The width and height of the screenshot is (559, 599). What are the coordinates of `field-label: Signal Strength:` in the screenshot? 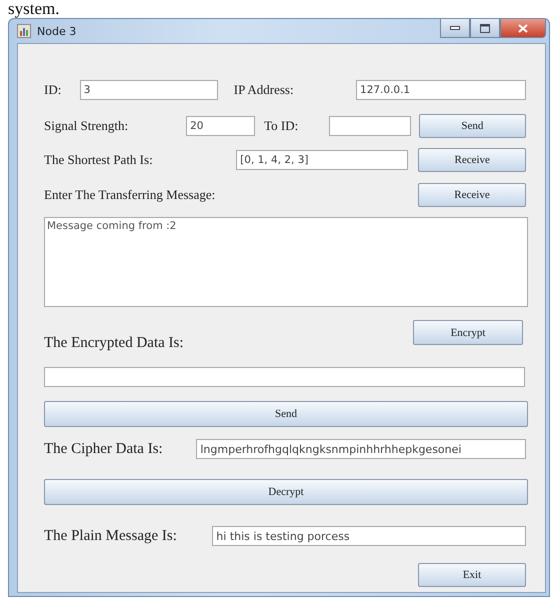 It's located at (87, 126).